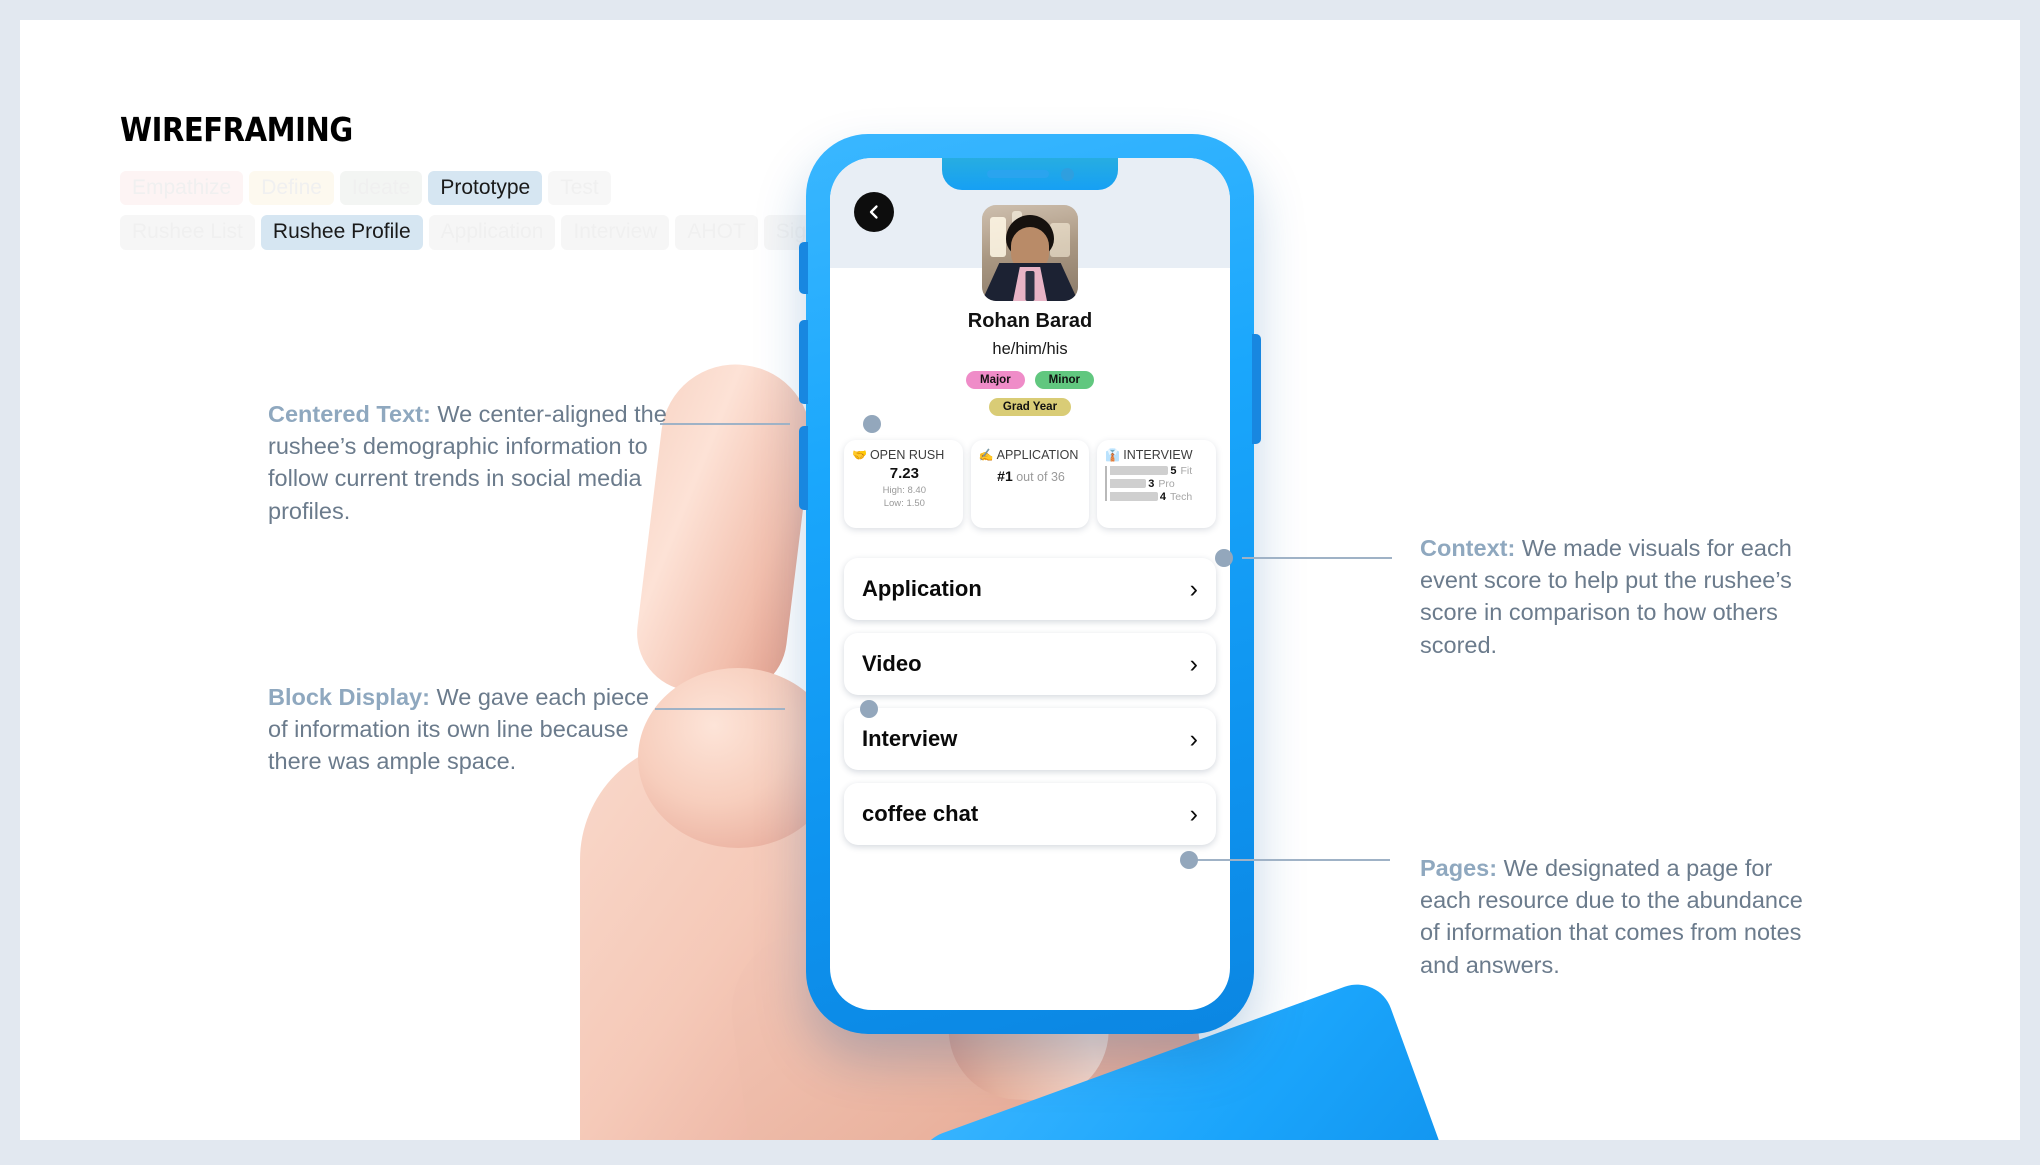  I want to click on open-rush-low: Low: 1.50, so click(904, 503).